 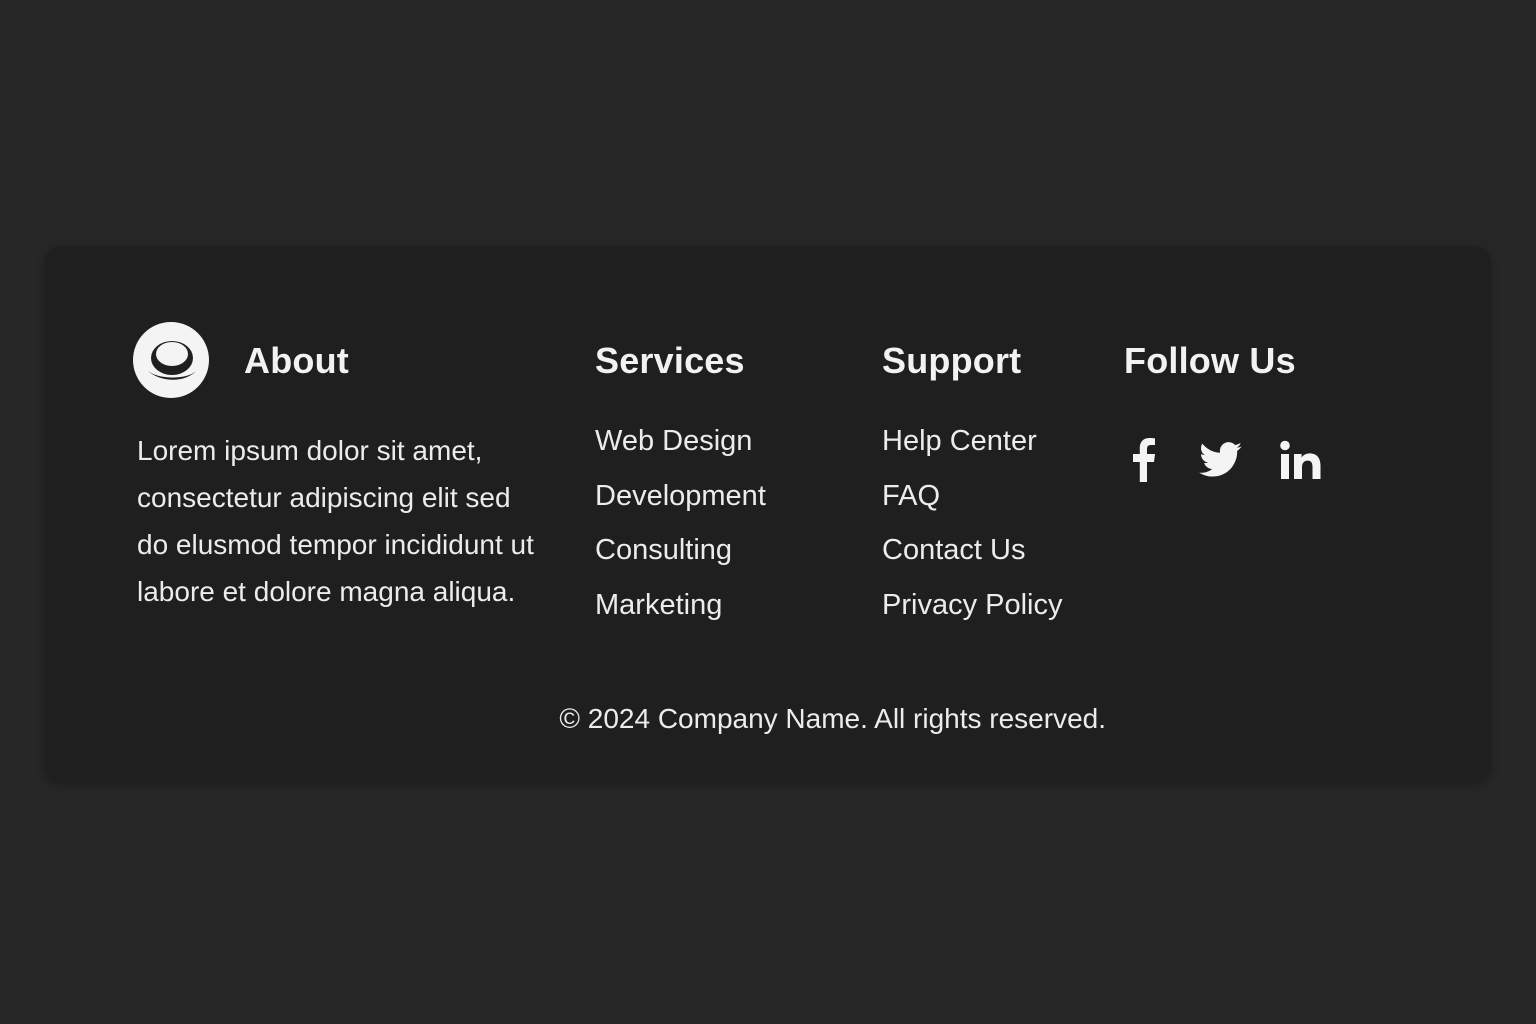 What do you see at coordinates (972, 550) in the screenshot?
I see `support-link-contact-us: Contact Us` at bounding box center [972, 550].